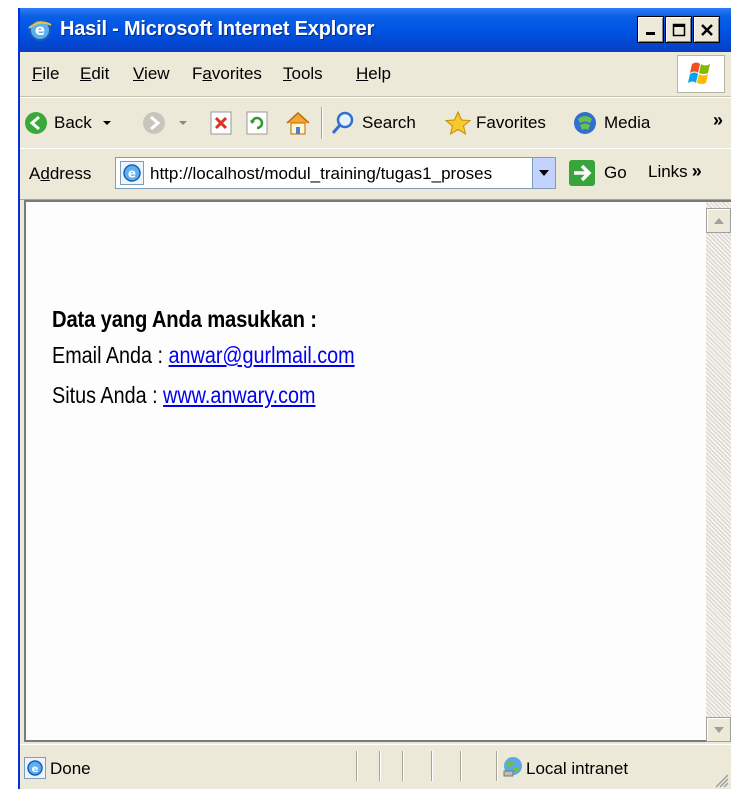  What do you see at coordinates (373, 123) in the screenshot?
I see `search-button: Search` at bounding box center [373, 123].